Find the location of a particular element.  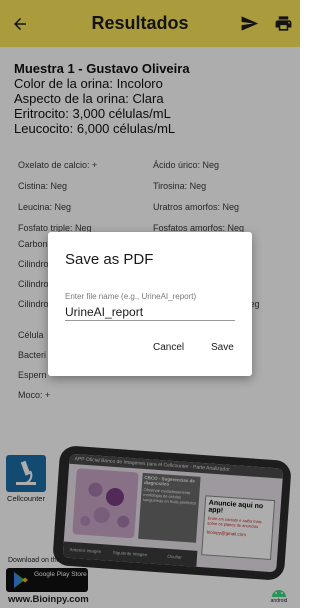

cancel-button: Cancel is located at coordinates (168, 347).